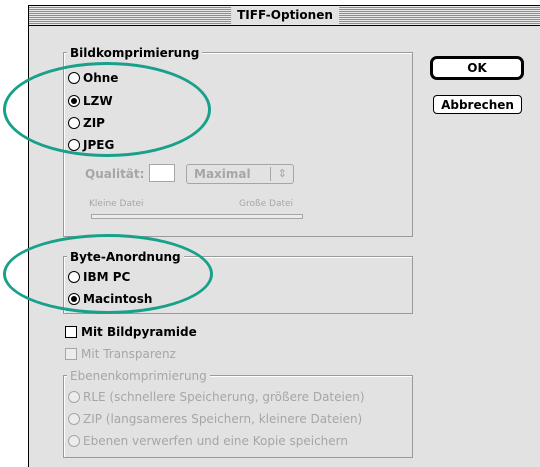  I want to click on radio-zip: ZIP, so click(86, 123).